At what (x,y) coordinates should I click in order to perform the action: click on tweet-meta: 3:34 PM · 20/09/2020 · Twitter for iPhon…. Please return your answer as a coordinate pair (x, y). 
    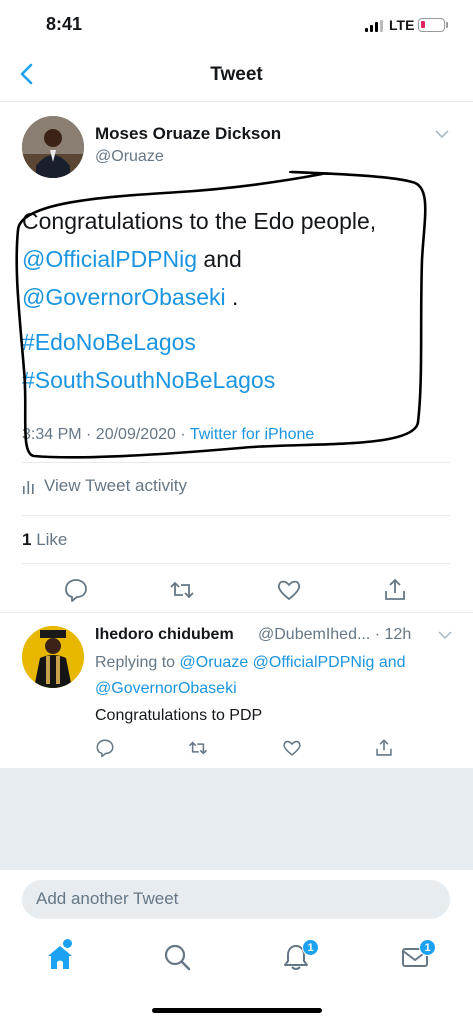
    Looking at the image, I should click on (168, 435).